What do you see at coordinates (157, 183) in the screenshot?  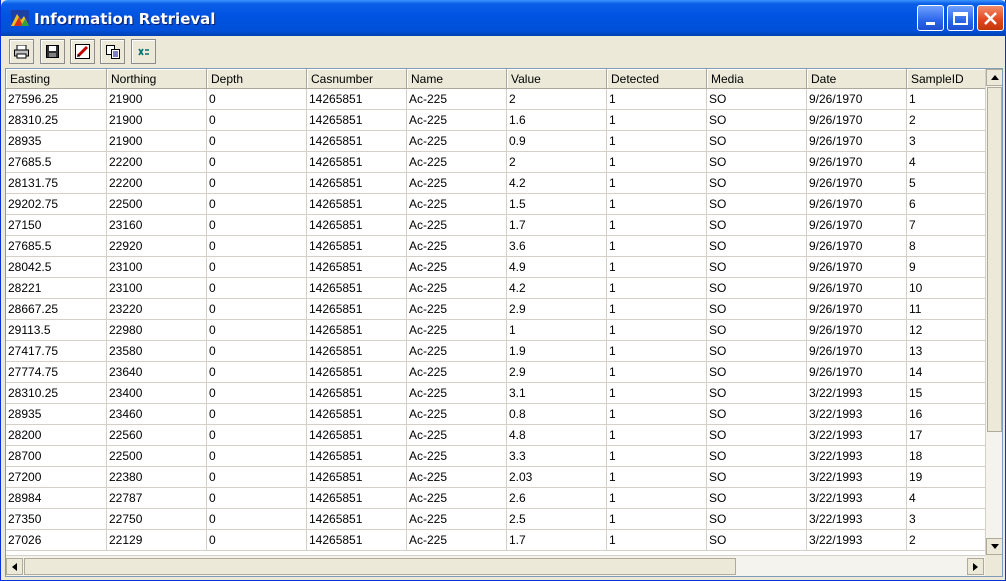 I see `cell-northing: 22200` at bounding box center [157, 183].